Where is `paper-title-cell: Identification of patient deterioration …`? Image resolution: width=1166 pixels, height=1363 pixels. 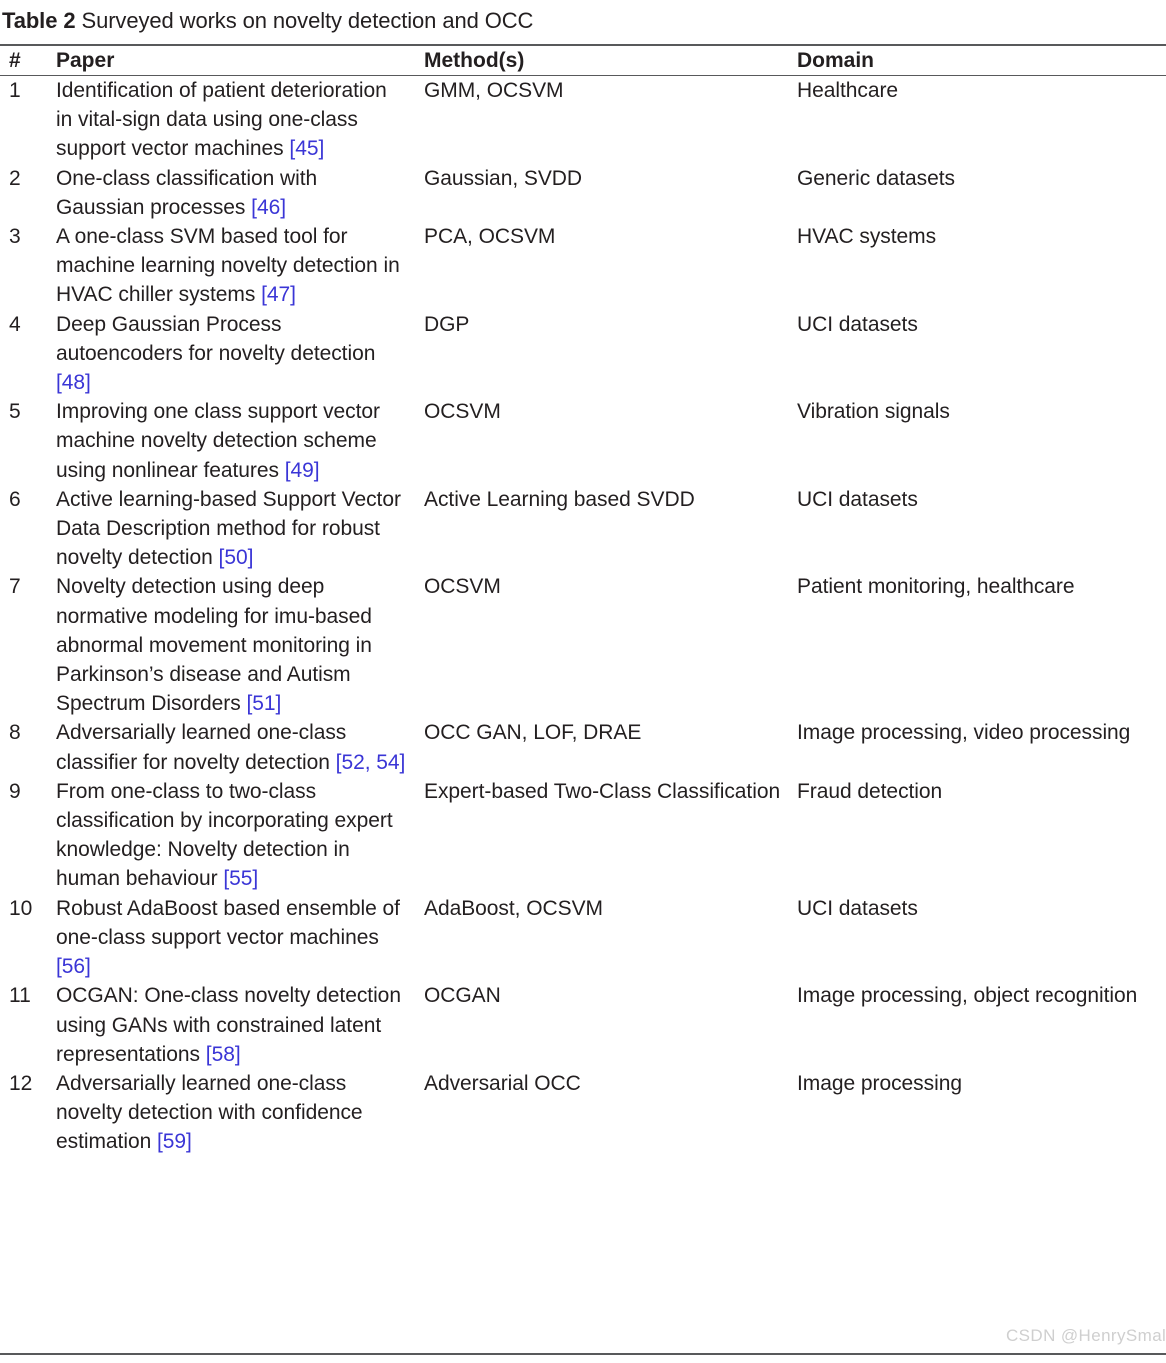
paper-title-cell: Identification of patient deterioration … is located at coordinates (234, 120).